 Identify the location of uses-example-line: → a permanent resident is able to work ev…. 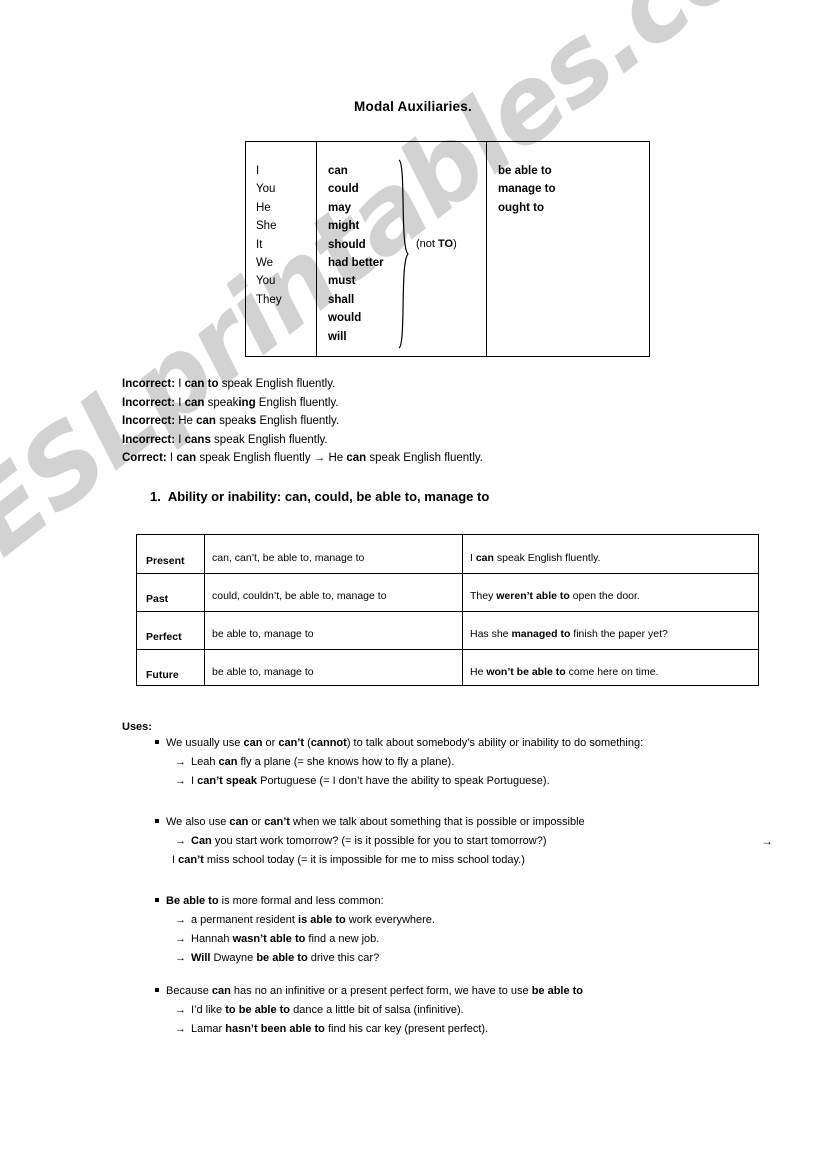
(305, 920).